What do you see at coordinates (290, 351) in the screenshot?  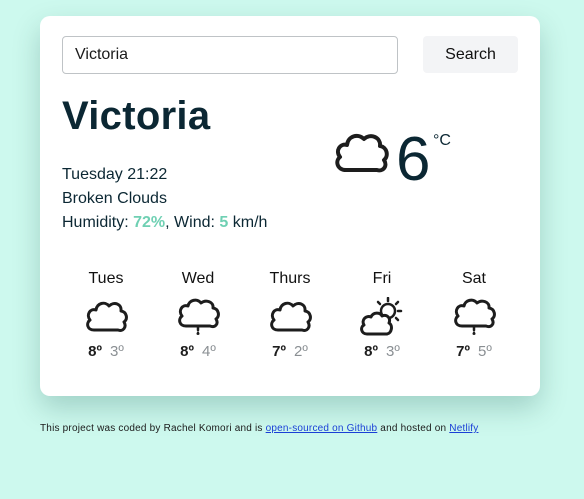 I see `forecast-temps: 7º 2º` at bounding box center [290, 351].